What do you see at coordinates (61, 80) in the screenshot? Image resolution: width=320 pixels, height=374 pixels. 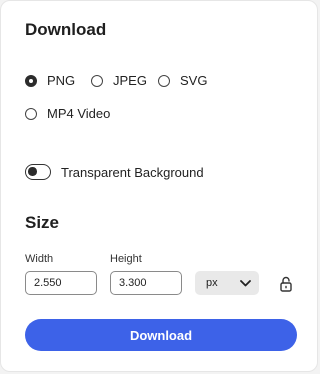 I see `format-option-label: PNG` at bounding box center [61, 80].